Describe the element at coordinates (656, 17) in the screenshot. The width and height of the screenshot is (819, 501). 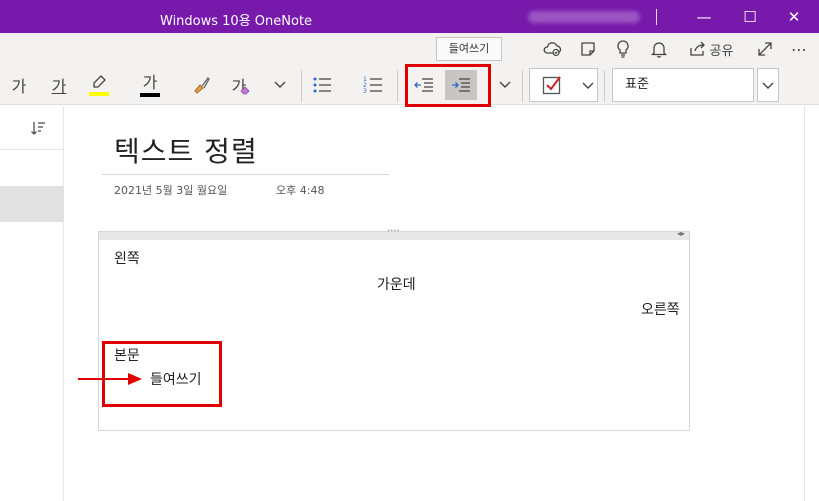
I see `title-separator` at that location.